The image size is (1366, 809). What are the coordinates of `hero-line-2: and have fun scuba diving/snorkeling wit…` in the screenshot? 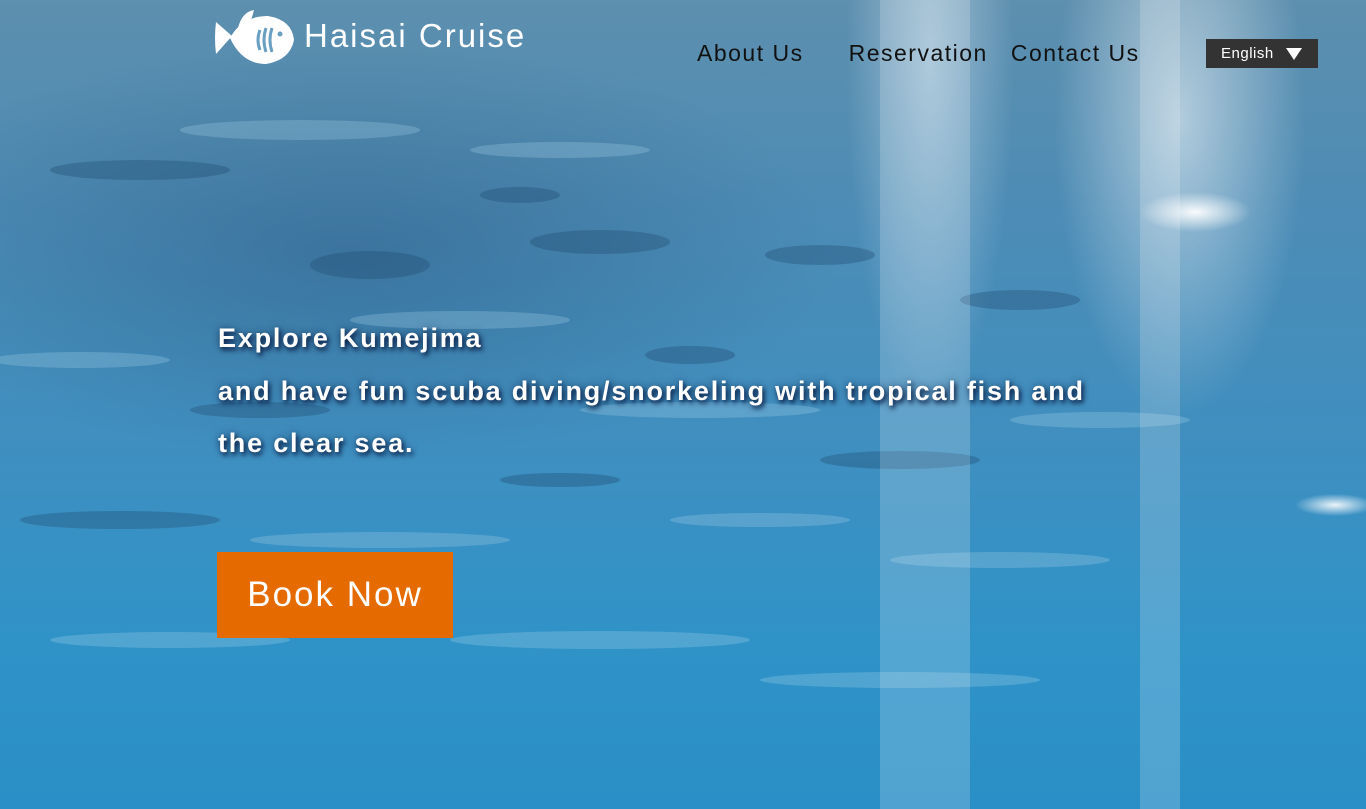 It's located at (651, 390).